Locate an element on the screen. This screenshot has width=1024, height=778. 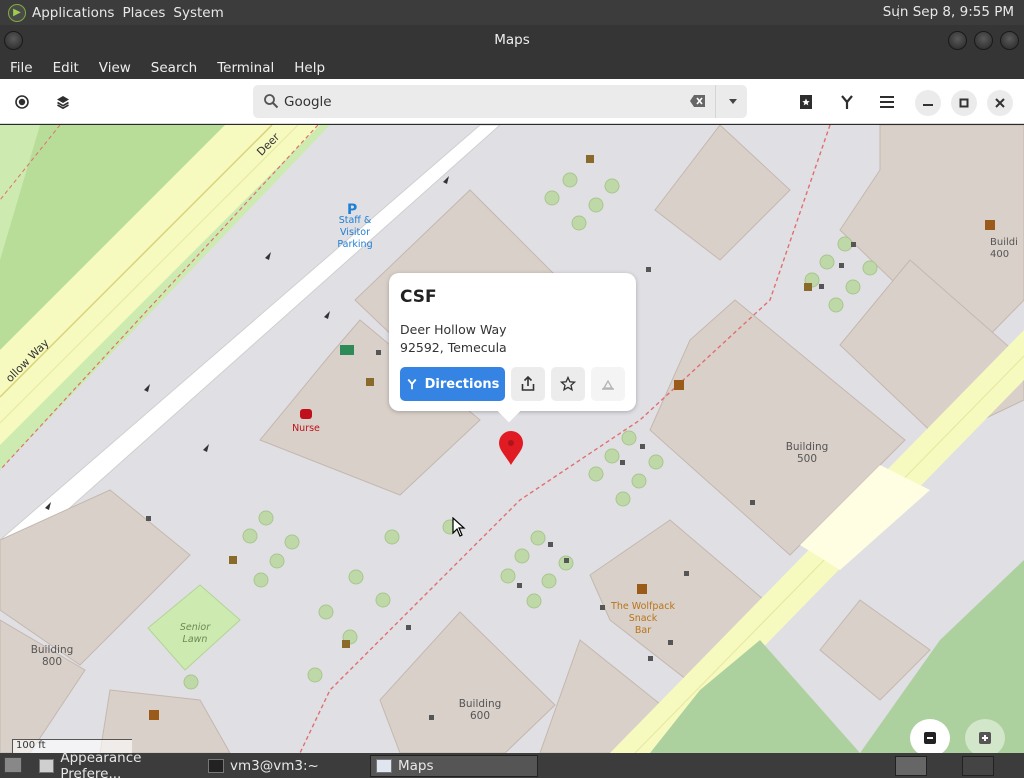
minimize-window-button is located at coordinates (957, 40).